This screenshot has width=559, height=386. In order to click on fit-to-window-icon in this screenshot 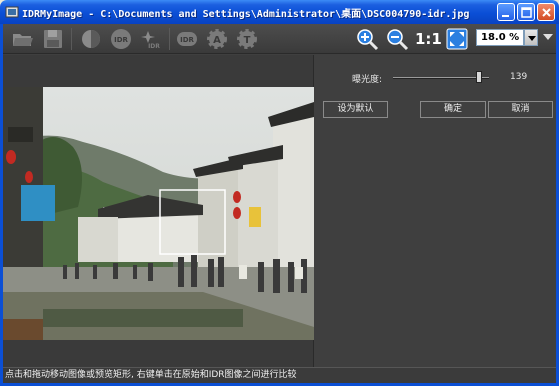, I will do `click(457, 39)`.